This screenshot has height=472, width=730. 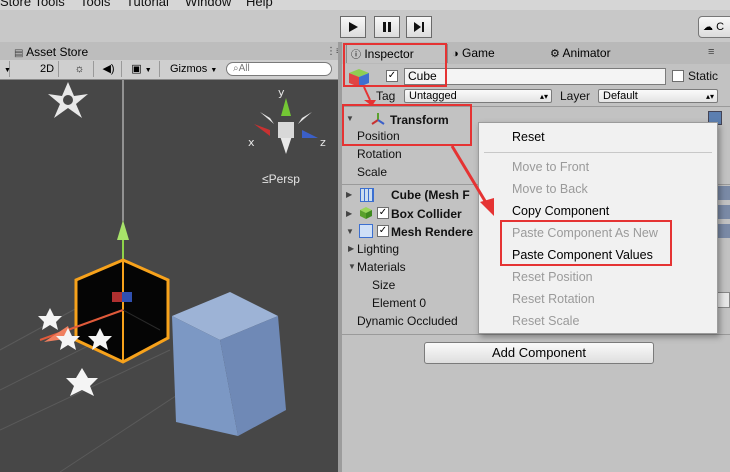 I want to click on element0-field, so click(x=723, y=300).